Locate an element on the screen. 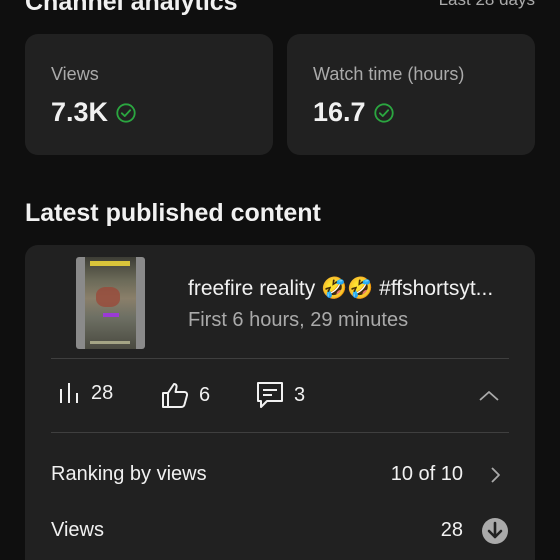 This screenshot has width=560, height=560. ranking-value: 10 of 10 is located at coordinates (426, 474).